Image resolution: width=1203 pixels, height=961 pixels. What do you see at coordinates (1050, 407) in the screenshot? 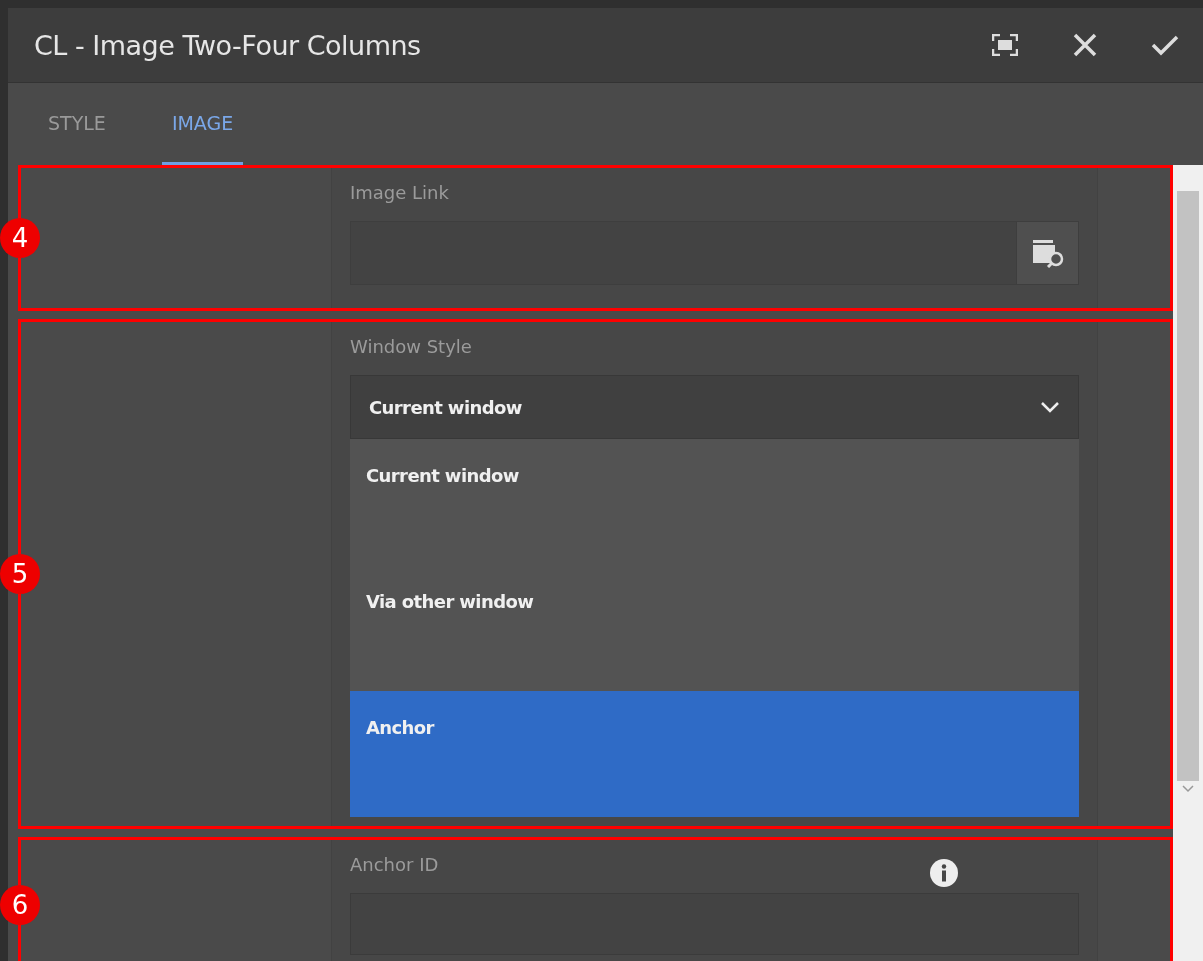
I see `chevron-down-icon` at bounding box center [1050, 407].